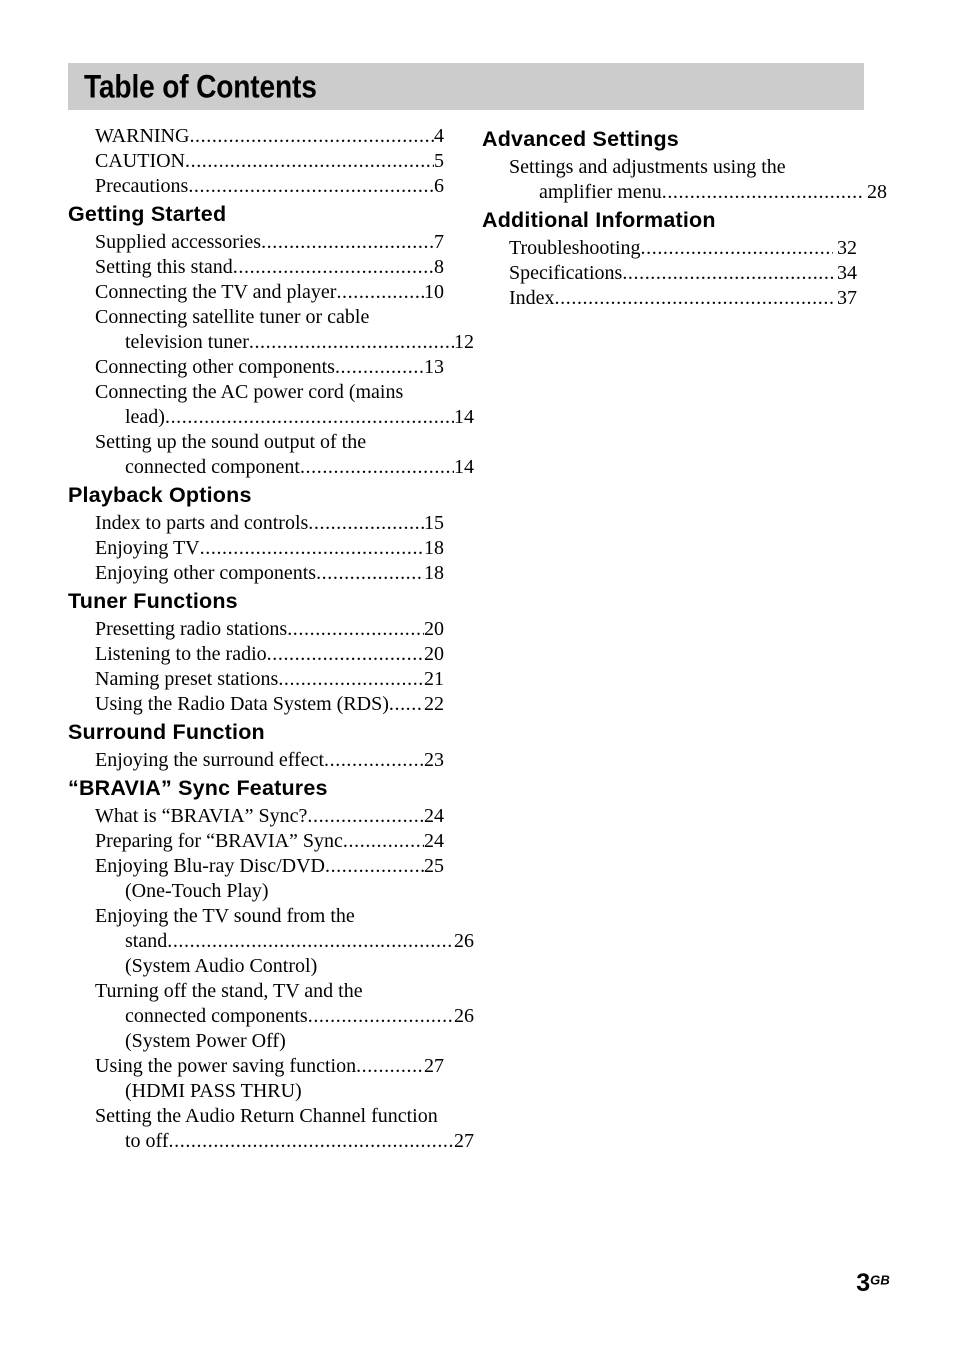  I want to click on toc-entry-title: Supplied accessories, so click(178, 242).